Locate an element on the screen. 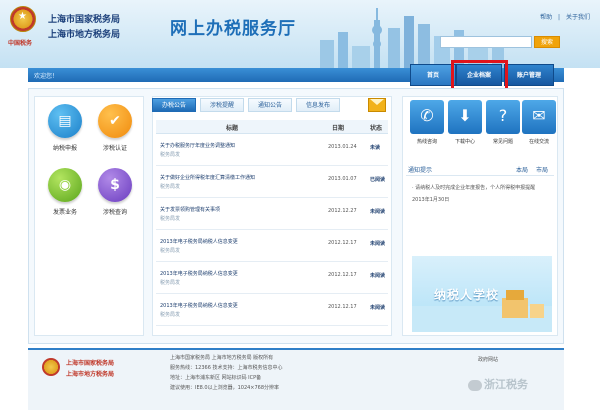 The height and width of the screenshot is (416, 600). notice-header: 通知提示 本局 市局 is located at coordinates (480, 170).